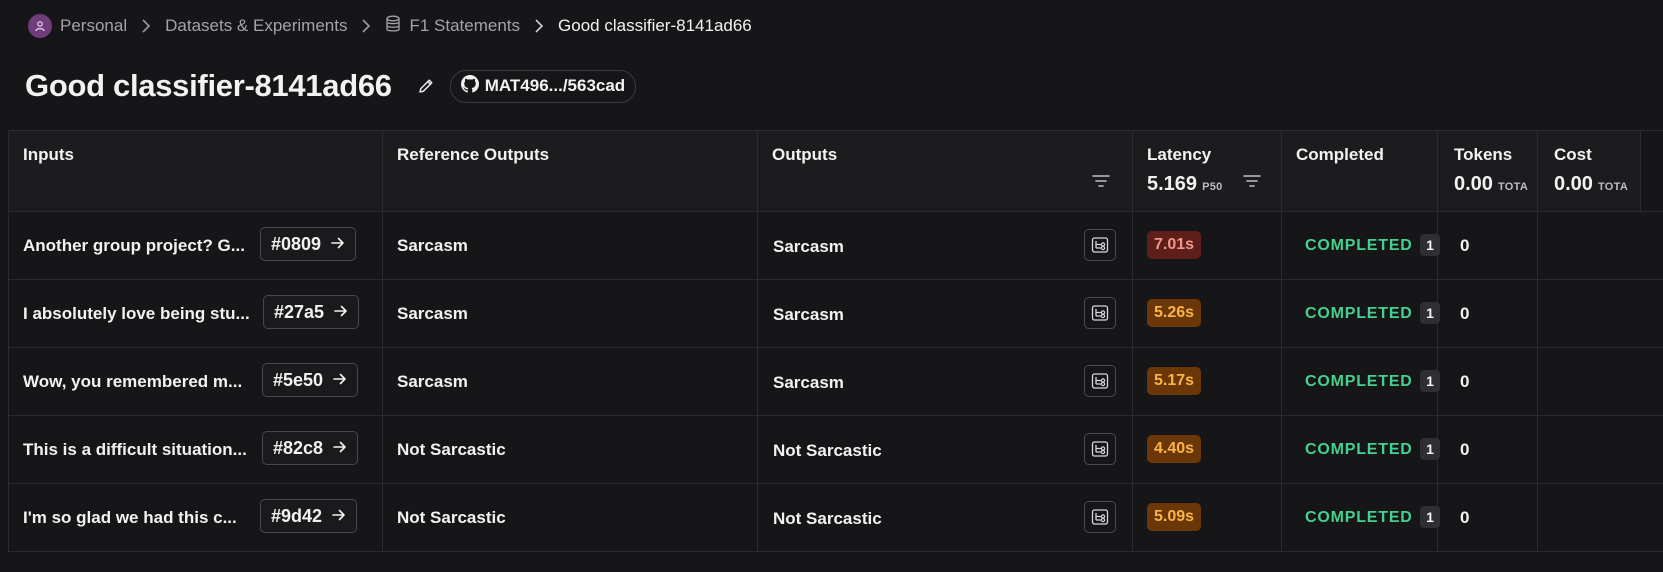 Image resolution: width=1663 pixels, height=572 pixels. I want to click on latency-badge: 4.40s, so click(1174, 449).